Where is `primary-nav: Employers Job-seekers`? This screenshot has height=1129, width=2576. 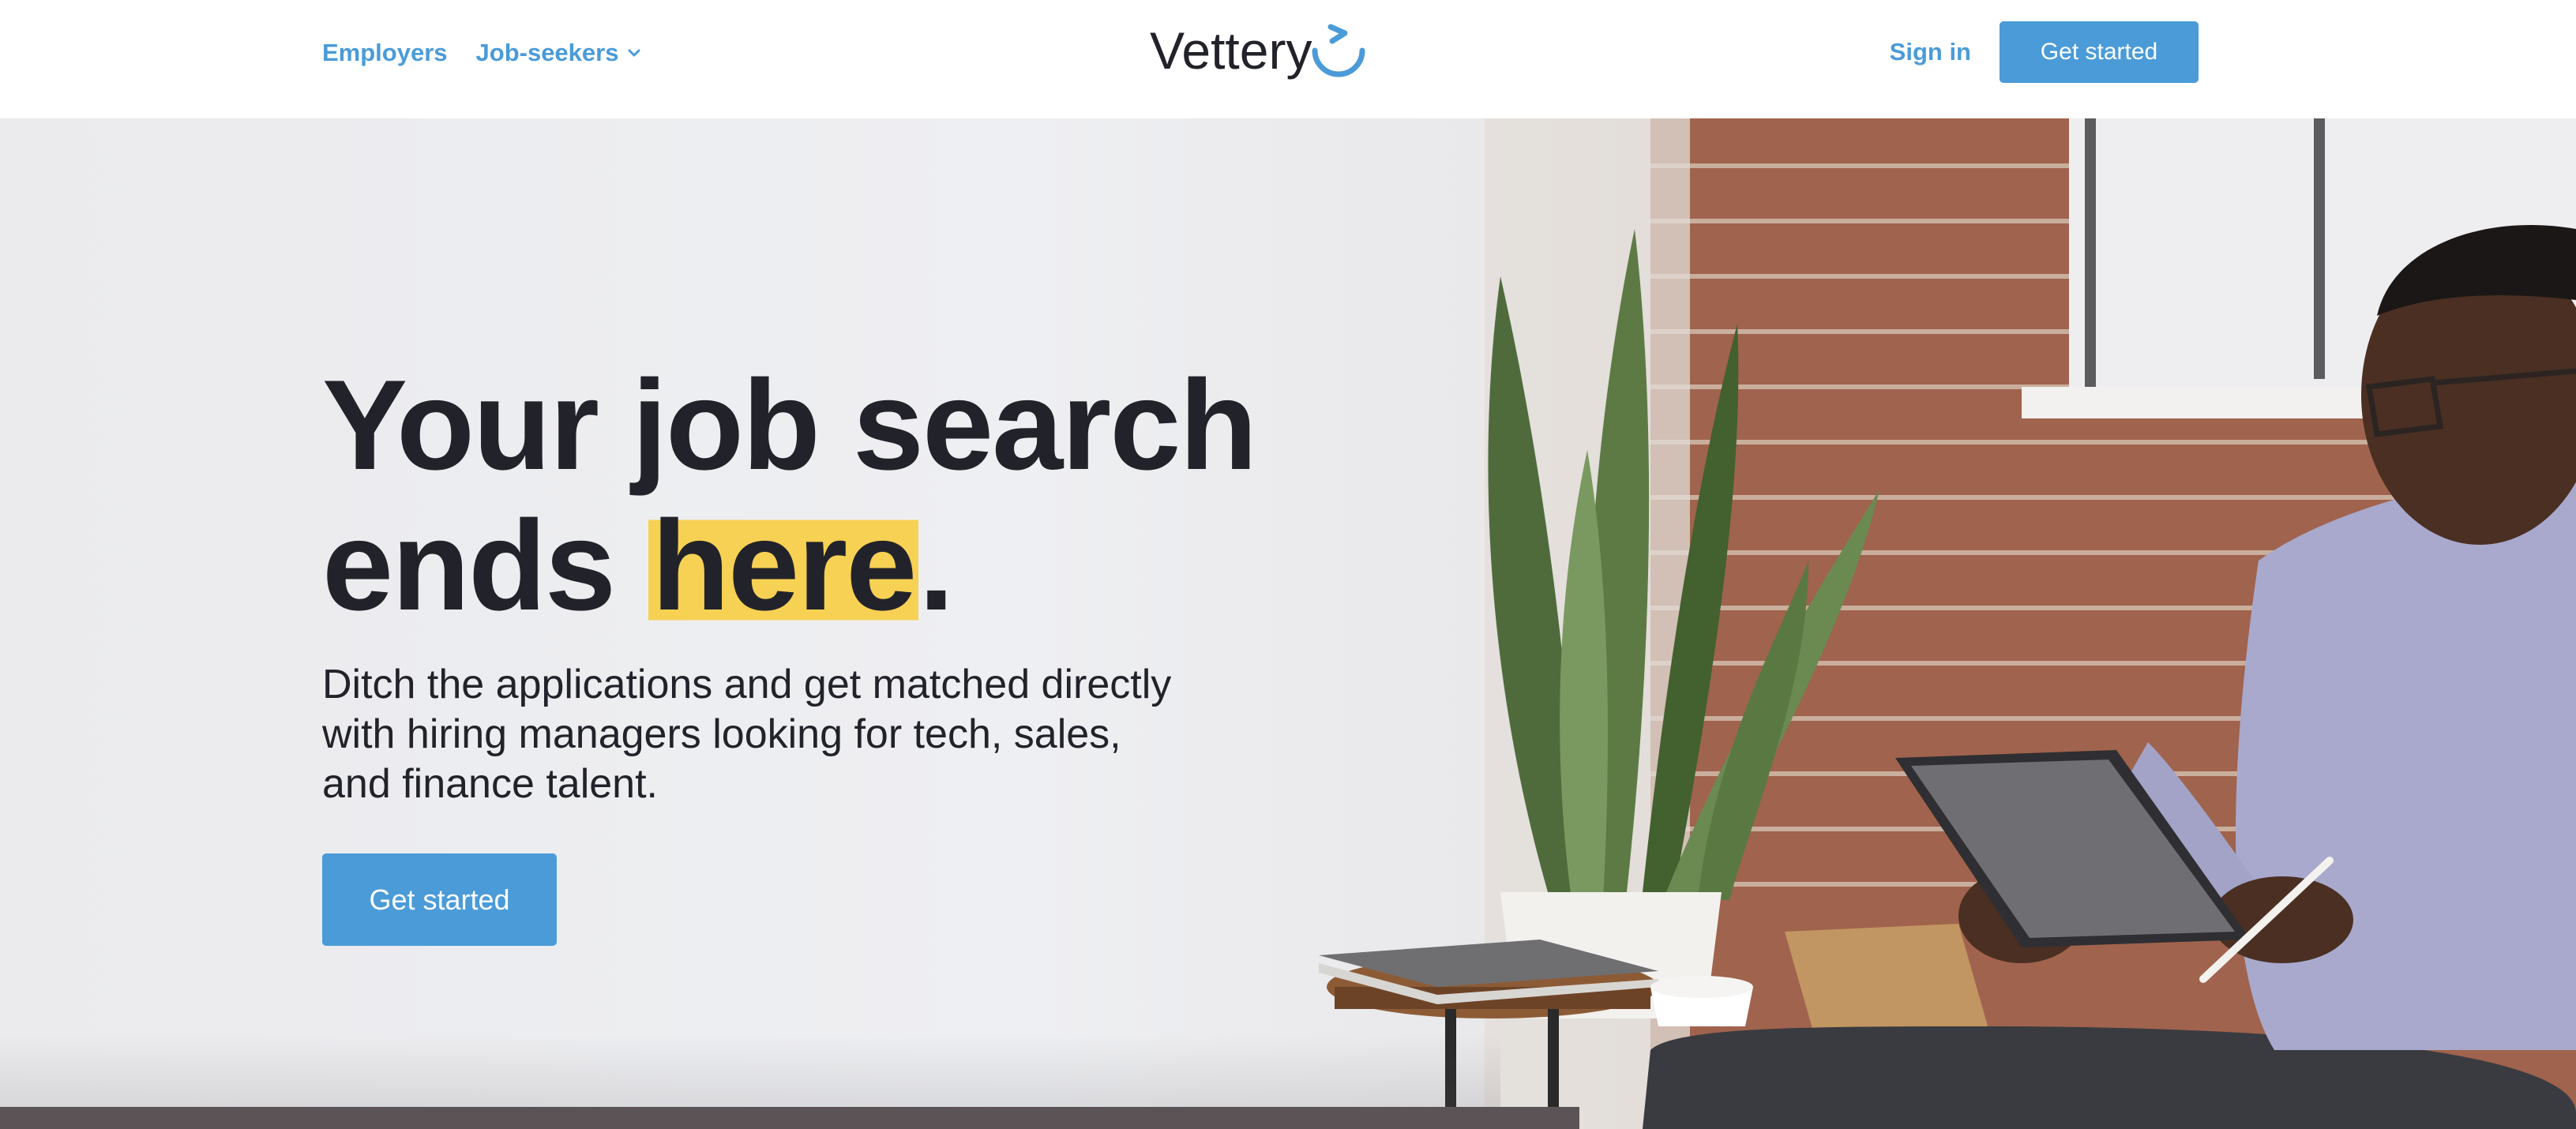
primary-nav: Employers Job-seekers is located at coordinates (482, 53).